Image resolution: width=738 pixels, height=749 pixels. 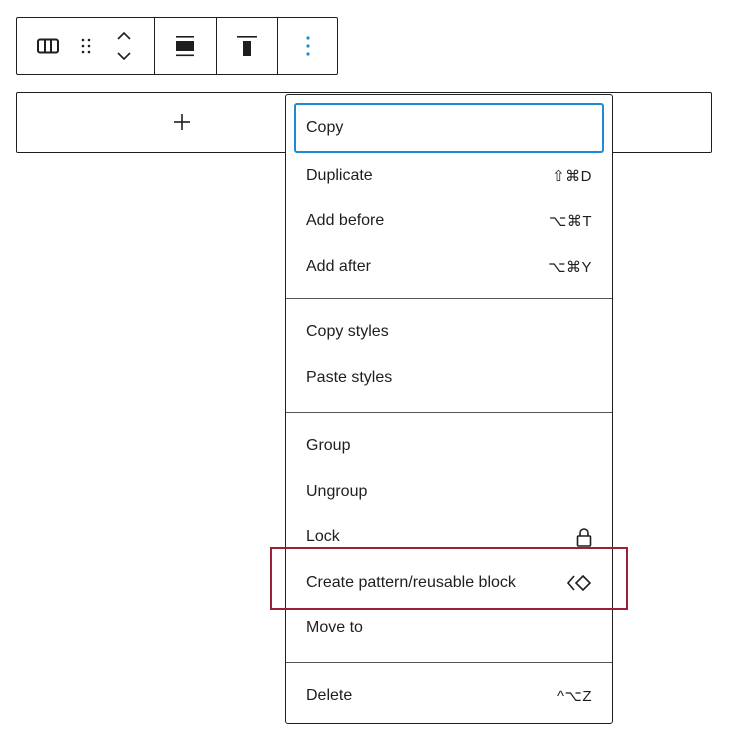 I want to click on menu-section-delete: Delete ^⌥Z, so click(x=449, y=691).